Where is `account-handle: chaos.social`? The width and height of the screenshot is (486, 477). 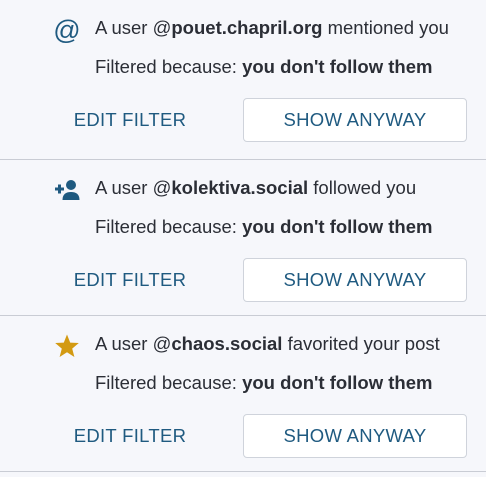 account-handle: chaos.social is located at coordinates (226, 343).